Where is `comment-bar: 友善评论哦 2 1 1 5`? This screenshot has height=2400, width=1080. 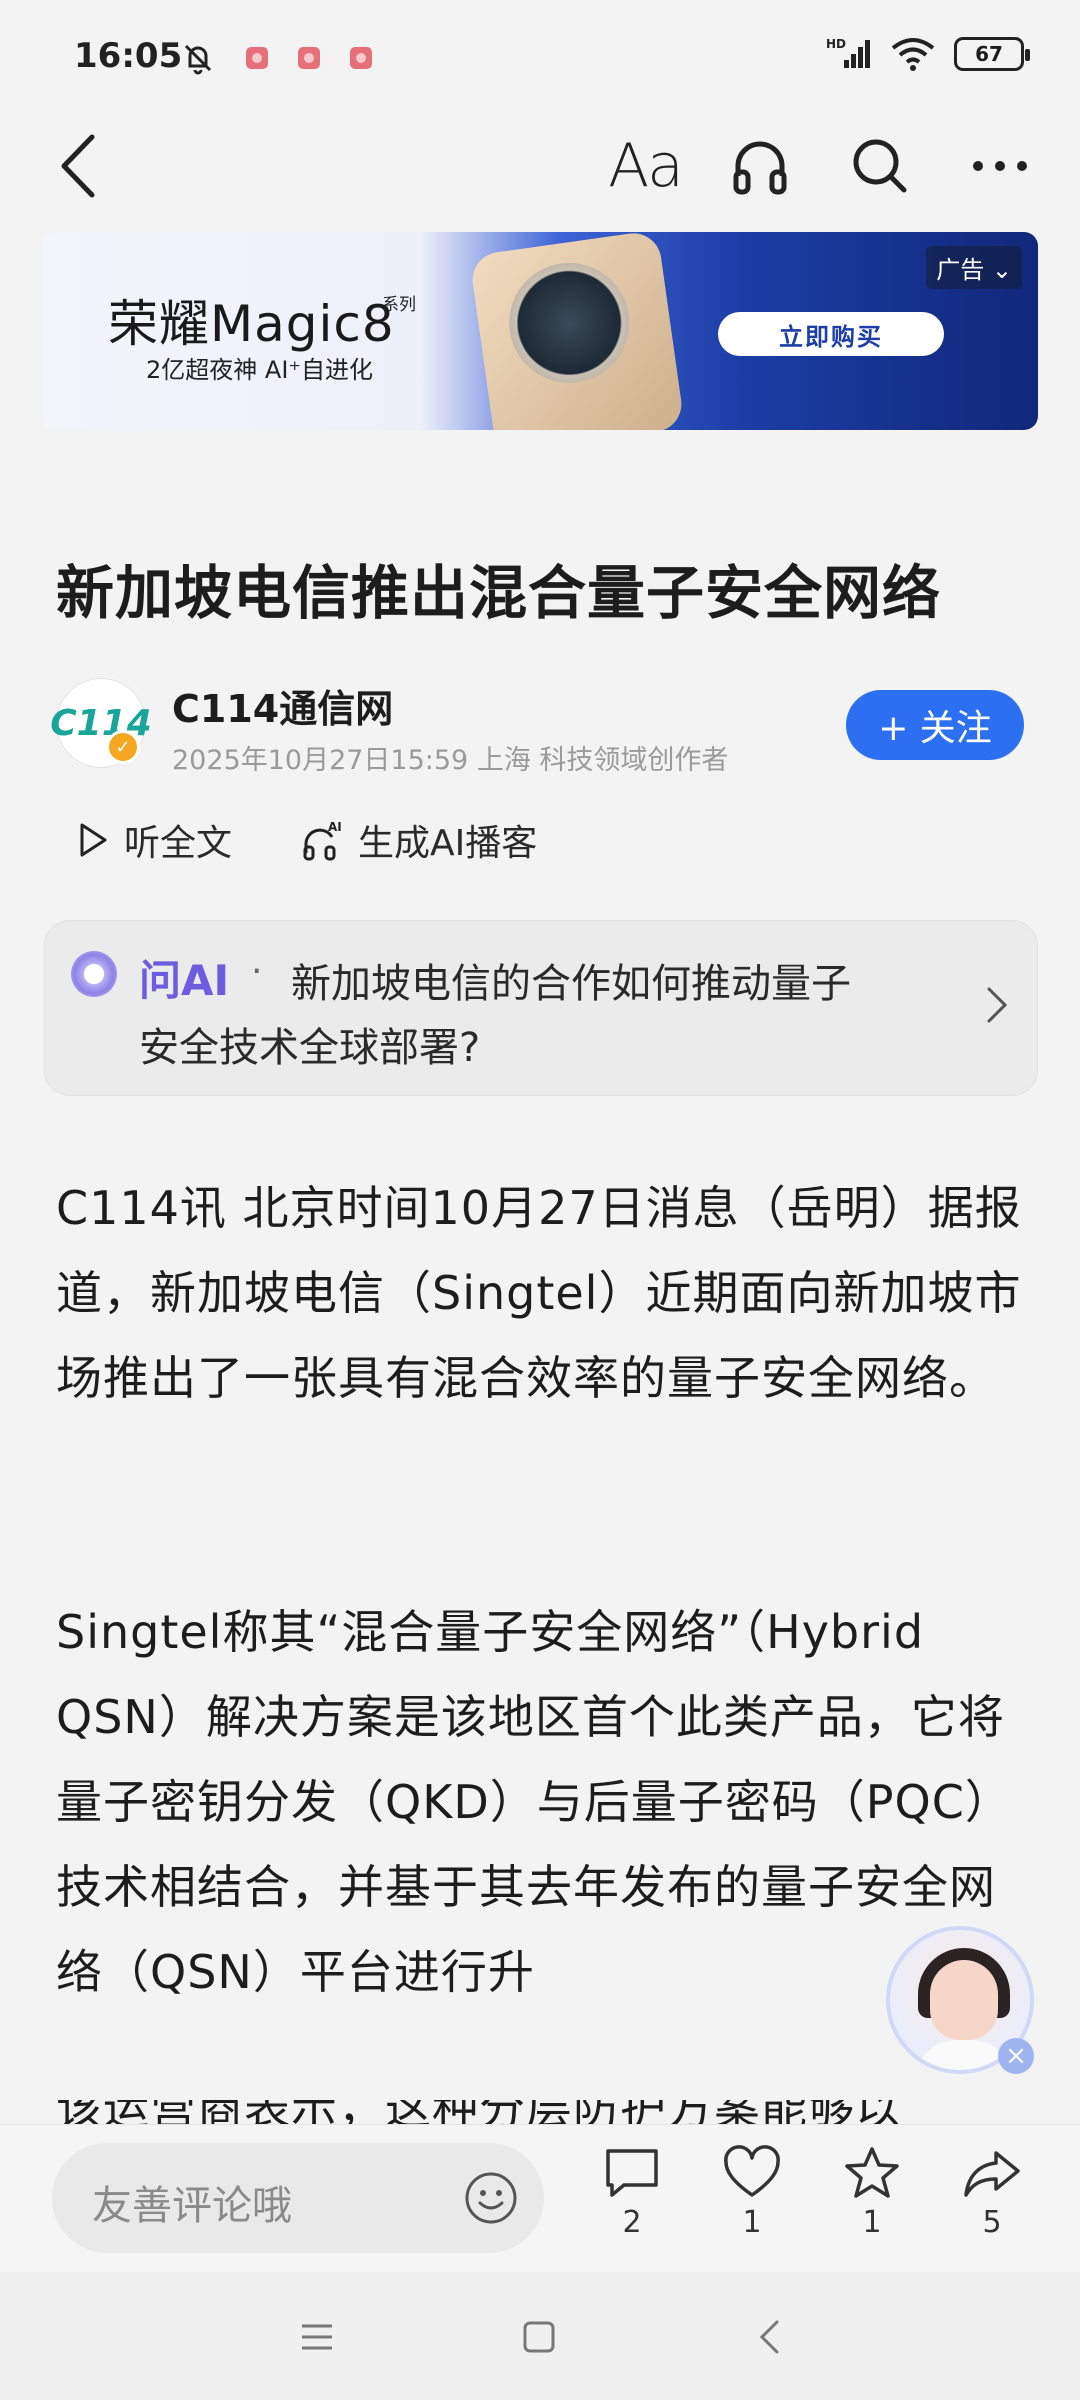
comment-bar: 友善评论哦 2 1 1 5 is located at coordinates (540, 2198).